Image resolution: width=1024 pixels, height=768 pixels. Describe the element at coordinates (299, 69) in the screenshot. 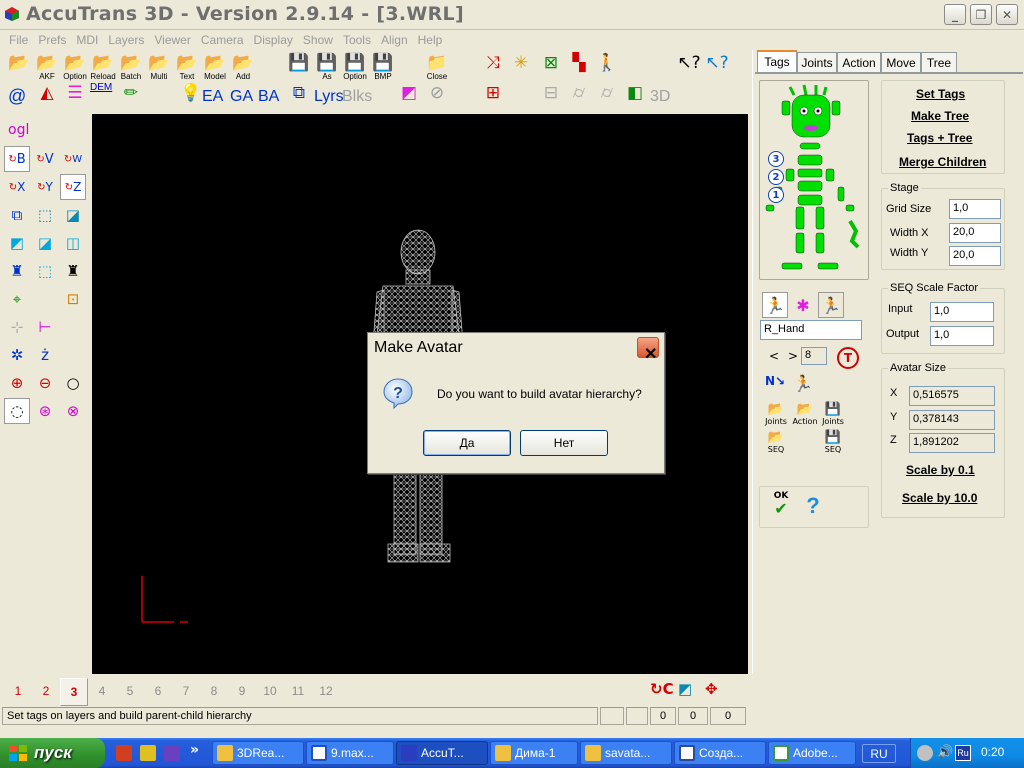

I see `save-button: 💾` at that location.